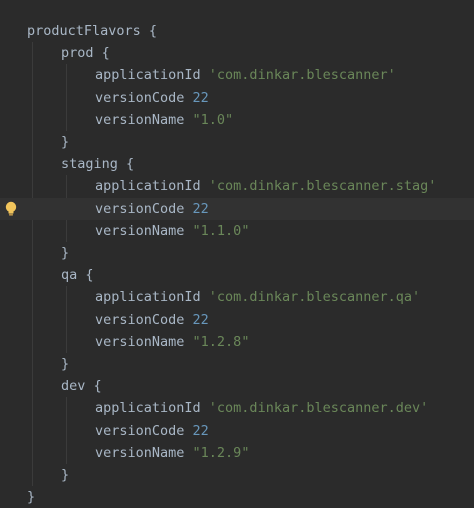 The image size is (474, 508). Describe the element at coordinates (322, 186) in the screenshot. I see `string-literal: 'com.dinkar.blescanner.stag'` at that location.